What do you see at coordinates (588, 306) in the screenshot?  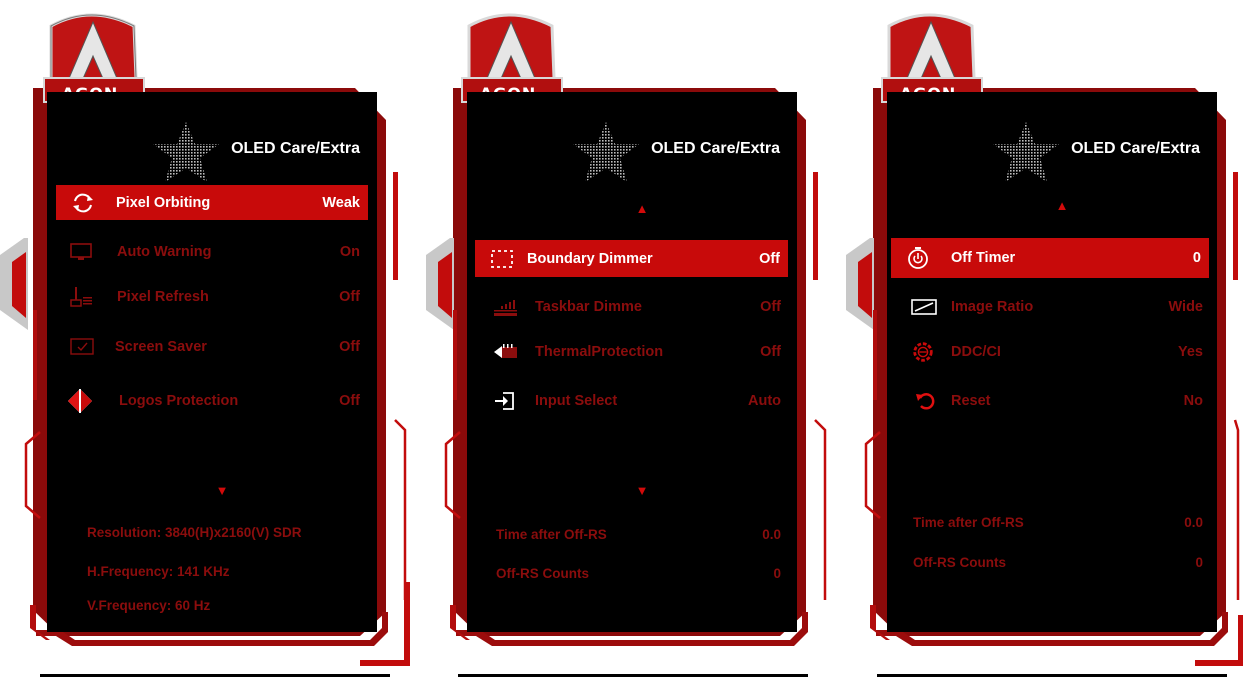 I see `menu-item-label: Taskbar Dimme` at bounding box center [588, 306].